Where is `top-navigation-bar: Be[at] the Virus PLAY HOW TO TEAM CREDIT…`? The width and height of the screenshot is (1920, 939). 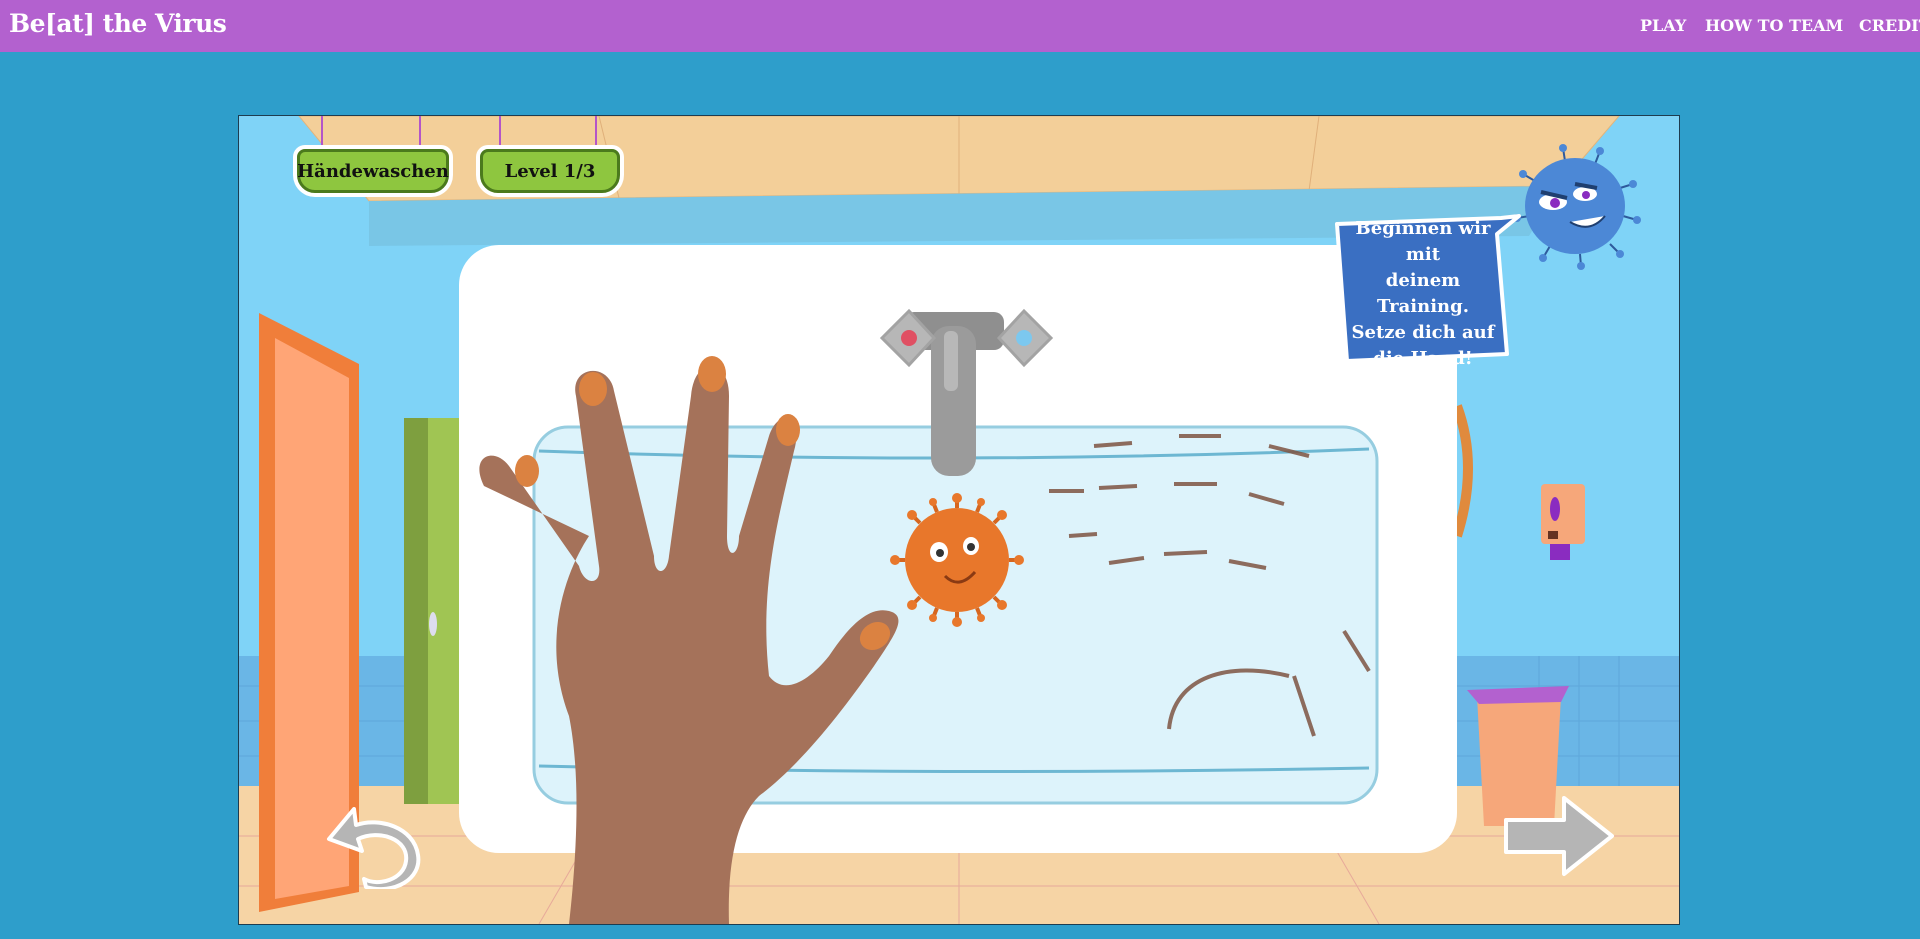 top-navigation-bar: Be[at] the Virus PLAY HOW TO TEAM CREDIT… is located at coordinates (960, 26).